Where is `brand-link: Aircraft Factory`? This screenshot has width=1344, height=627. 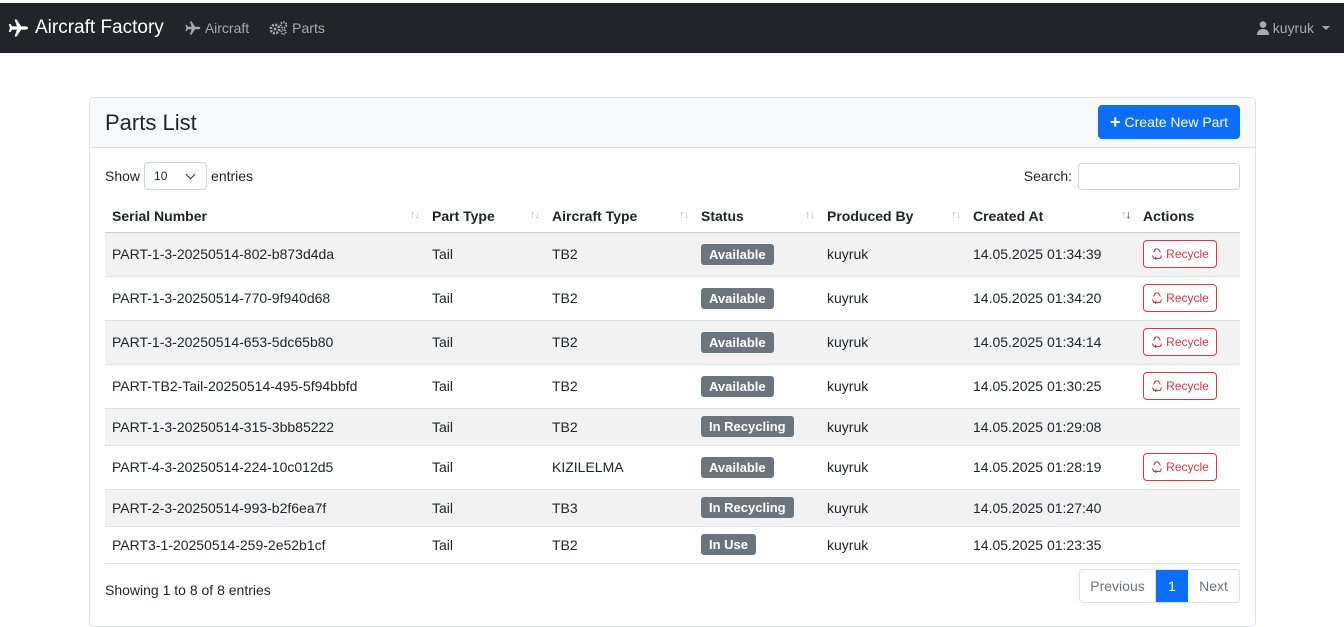 brand-link: Aircraft Factory is located at coordinates (85, 28).